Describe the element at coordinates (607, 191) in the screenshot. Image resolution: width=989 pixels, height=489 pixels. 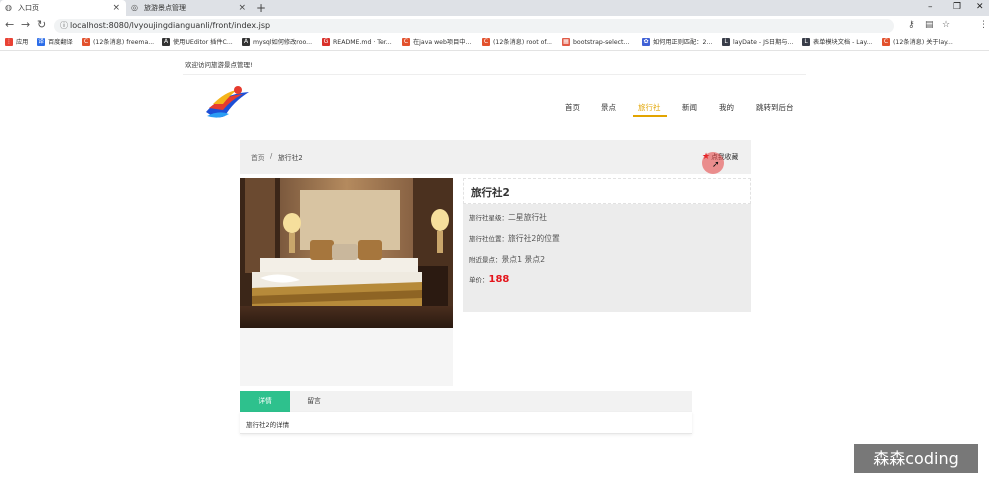
I see `agency-title-box: 旅行社2` at that location.